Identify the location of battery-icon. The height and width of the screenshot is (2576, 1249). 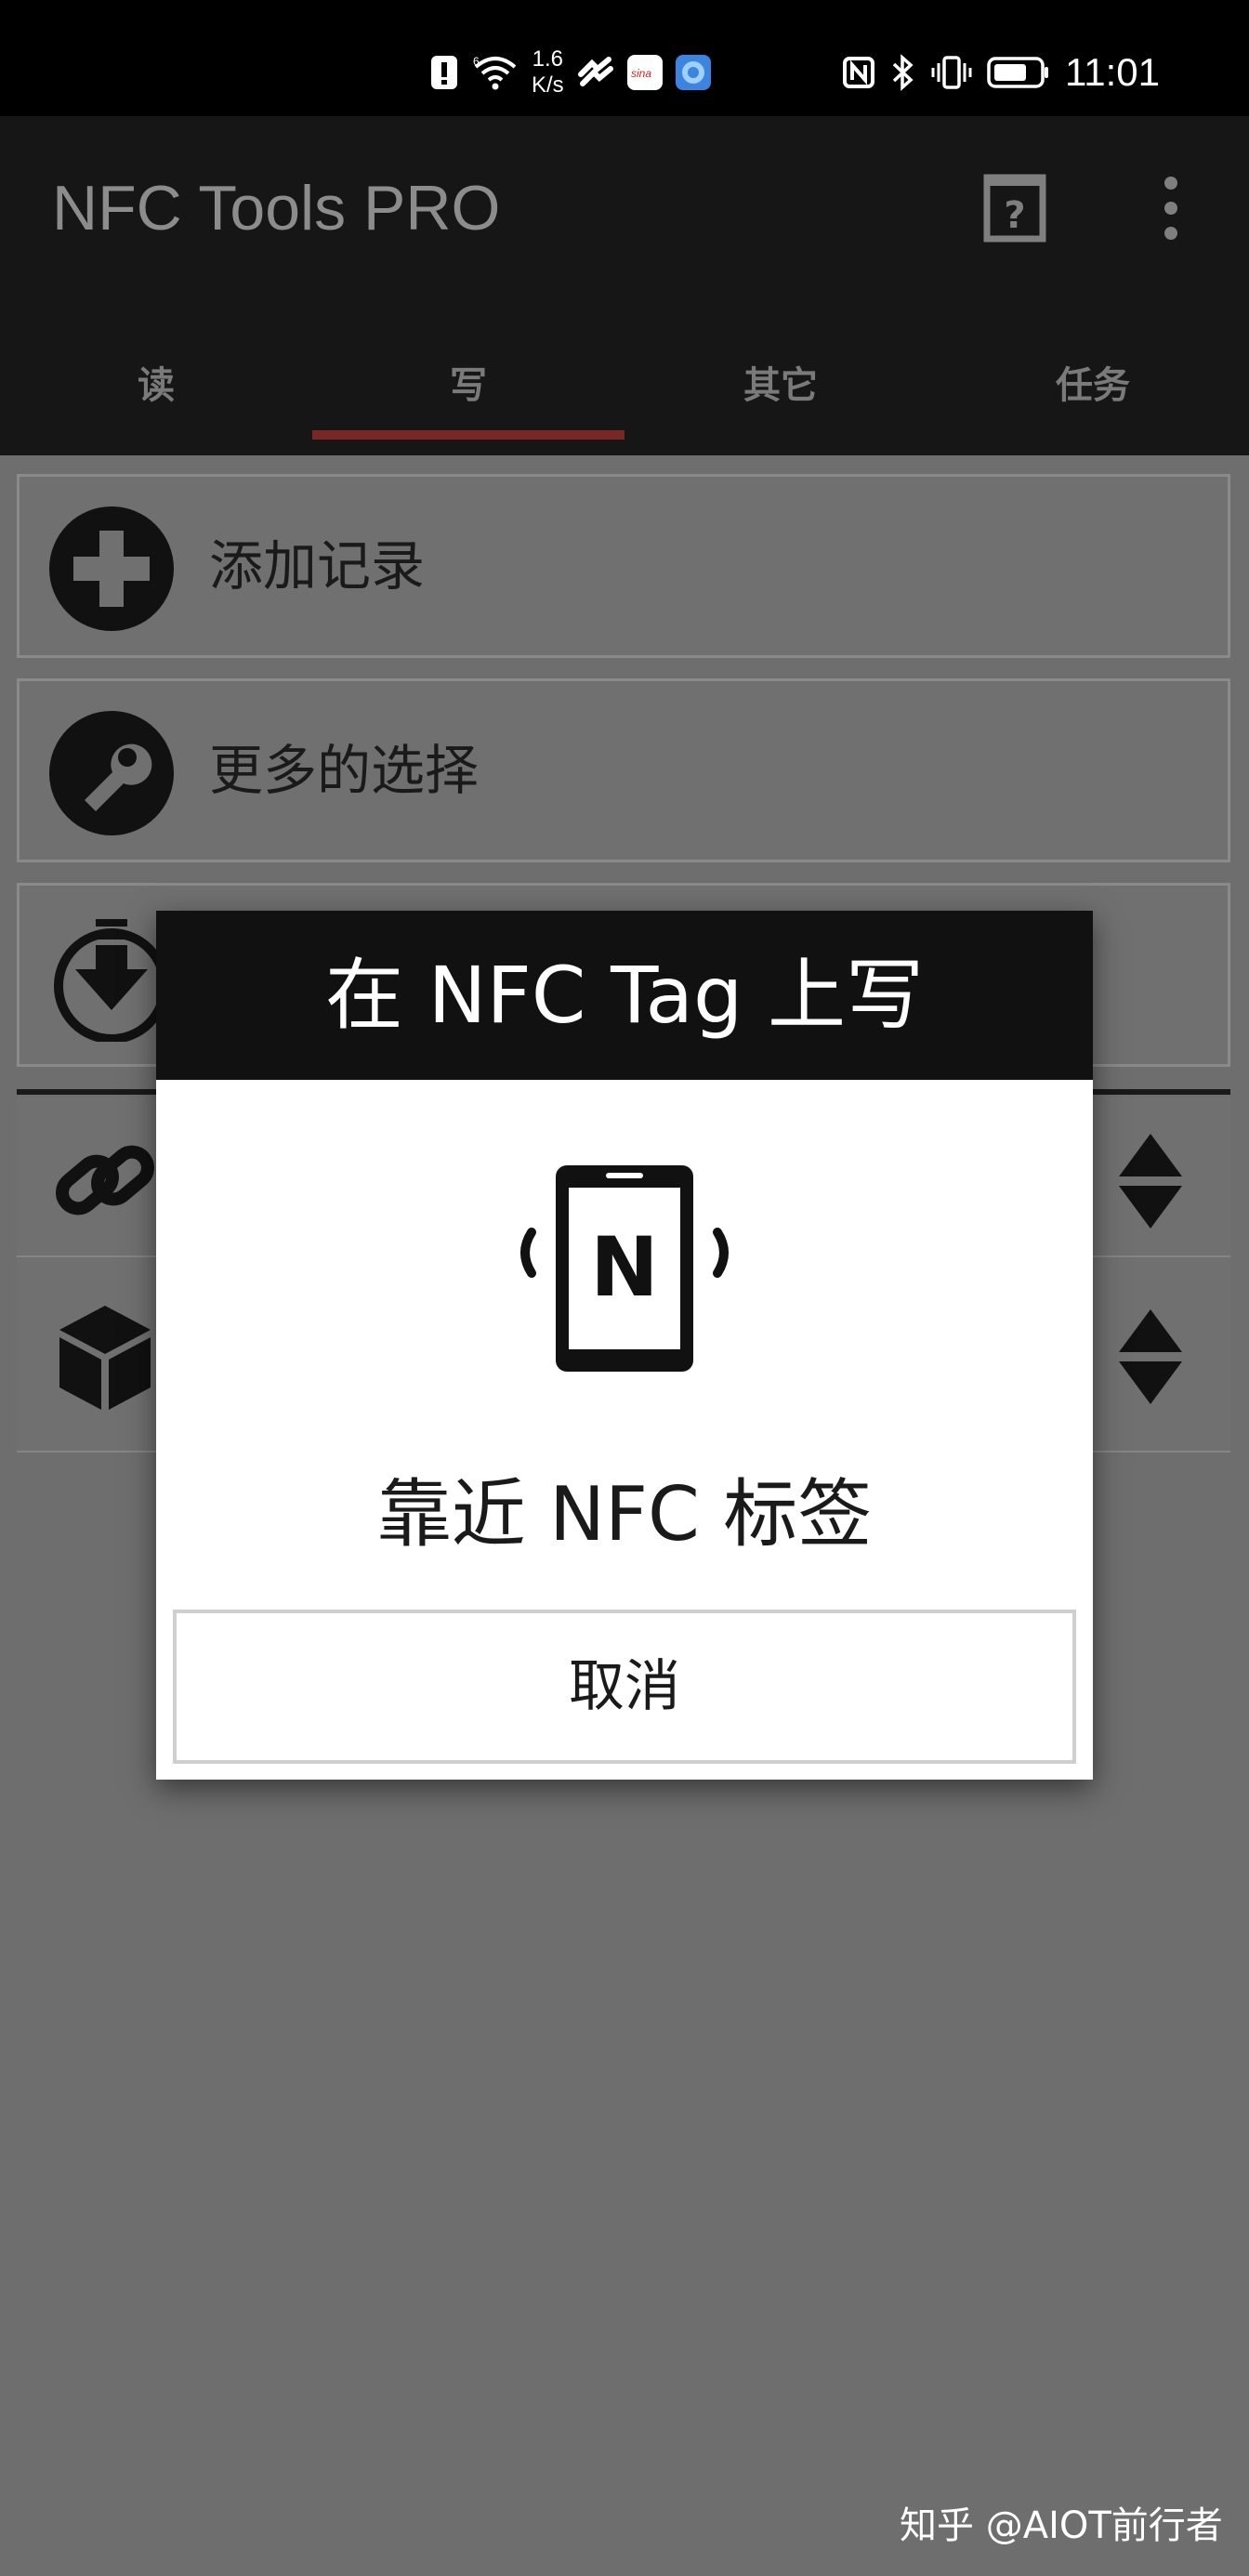
(1017, 72).